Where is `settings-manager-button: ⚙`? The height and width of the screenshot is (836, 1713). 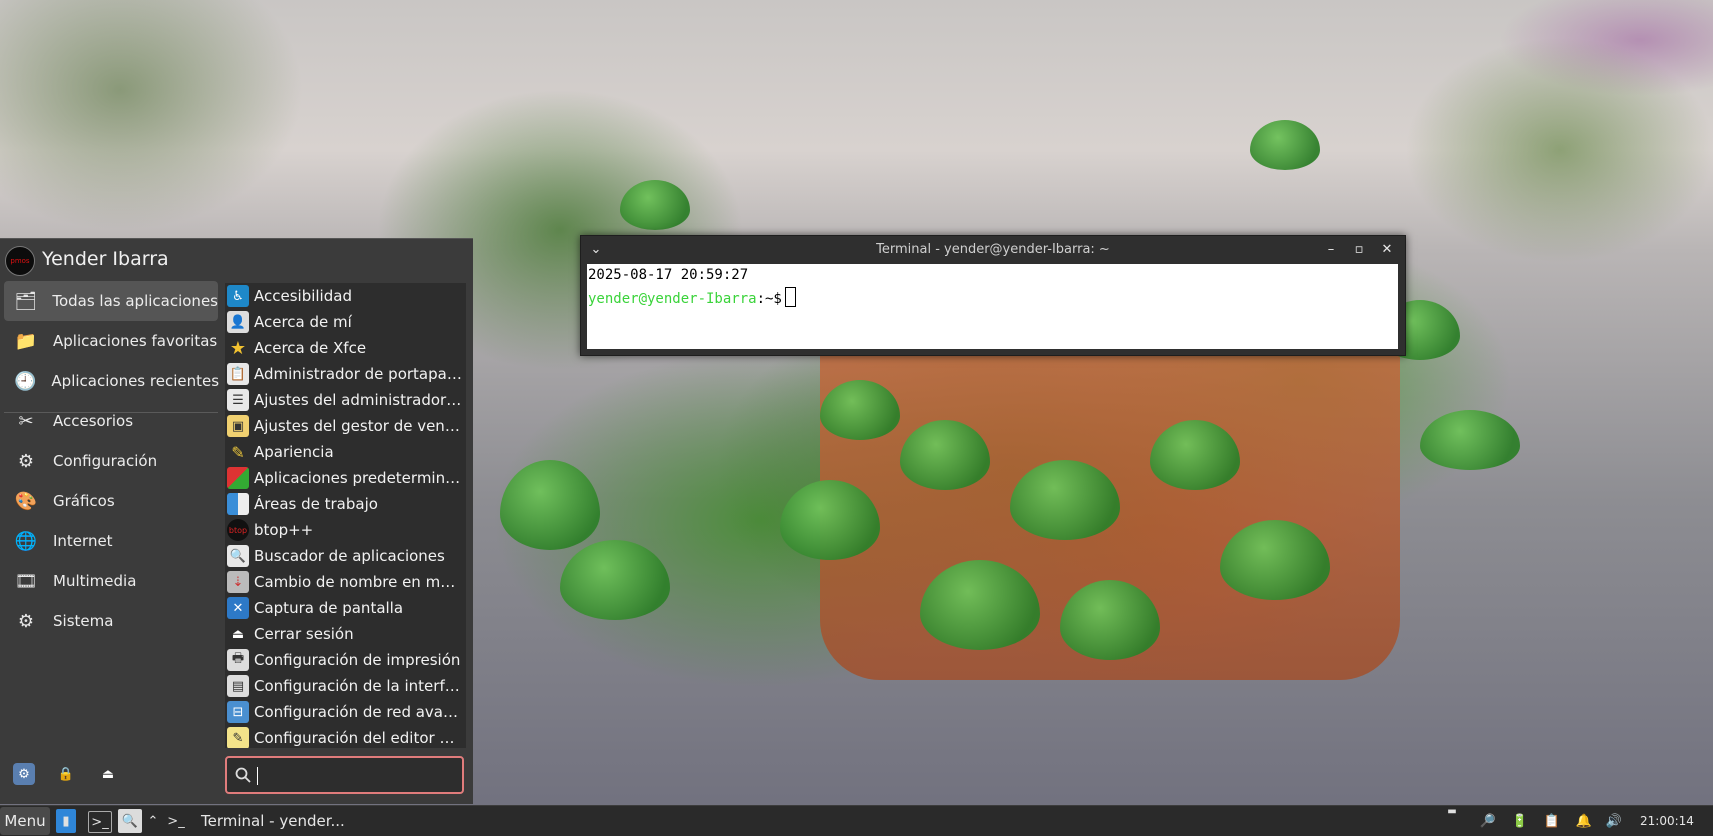
settings-manager-button: ⚙ is located at coordinates (24, 774).